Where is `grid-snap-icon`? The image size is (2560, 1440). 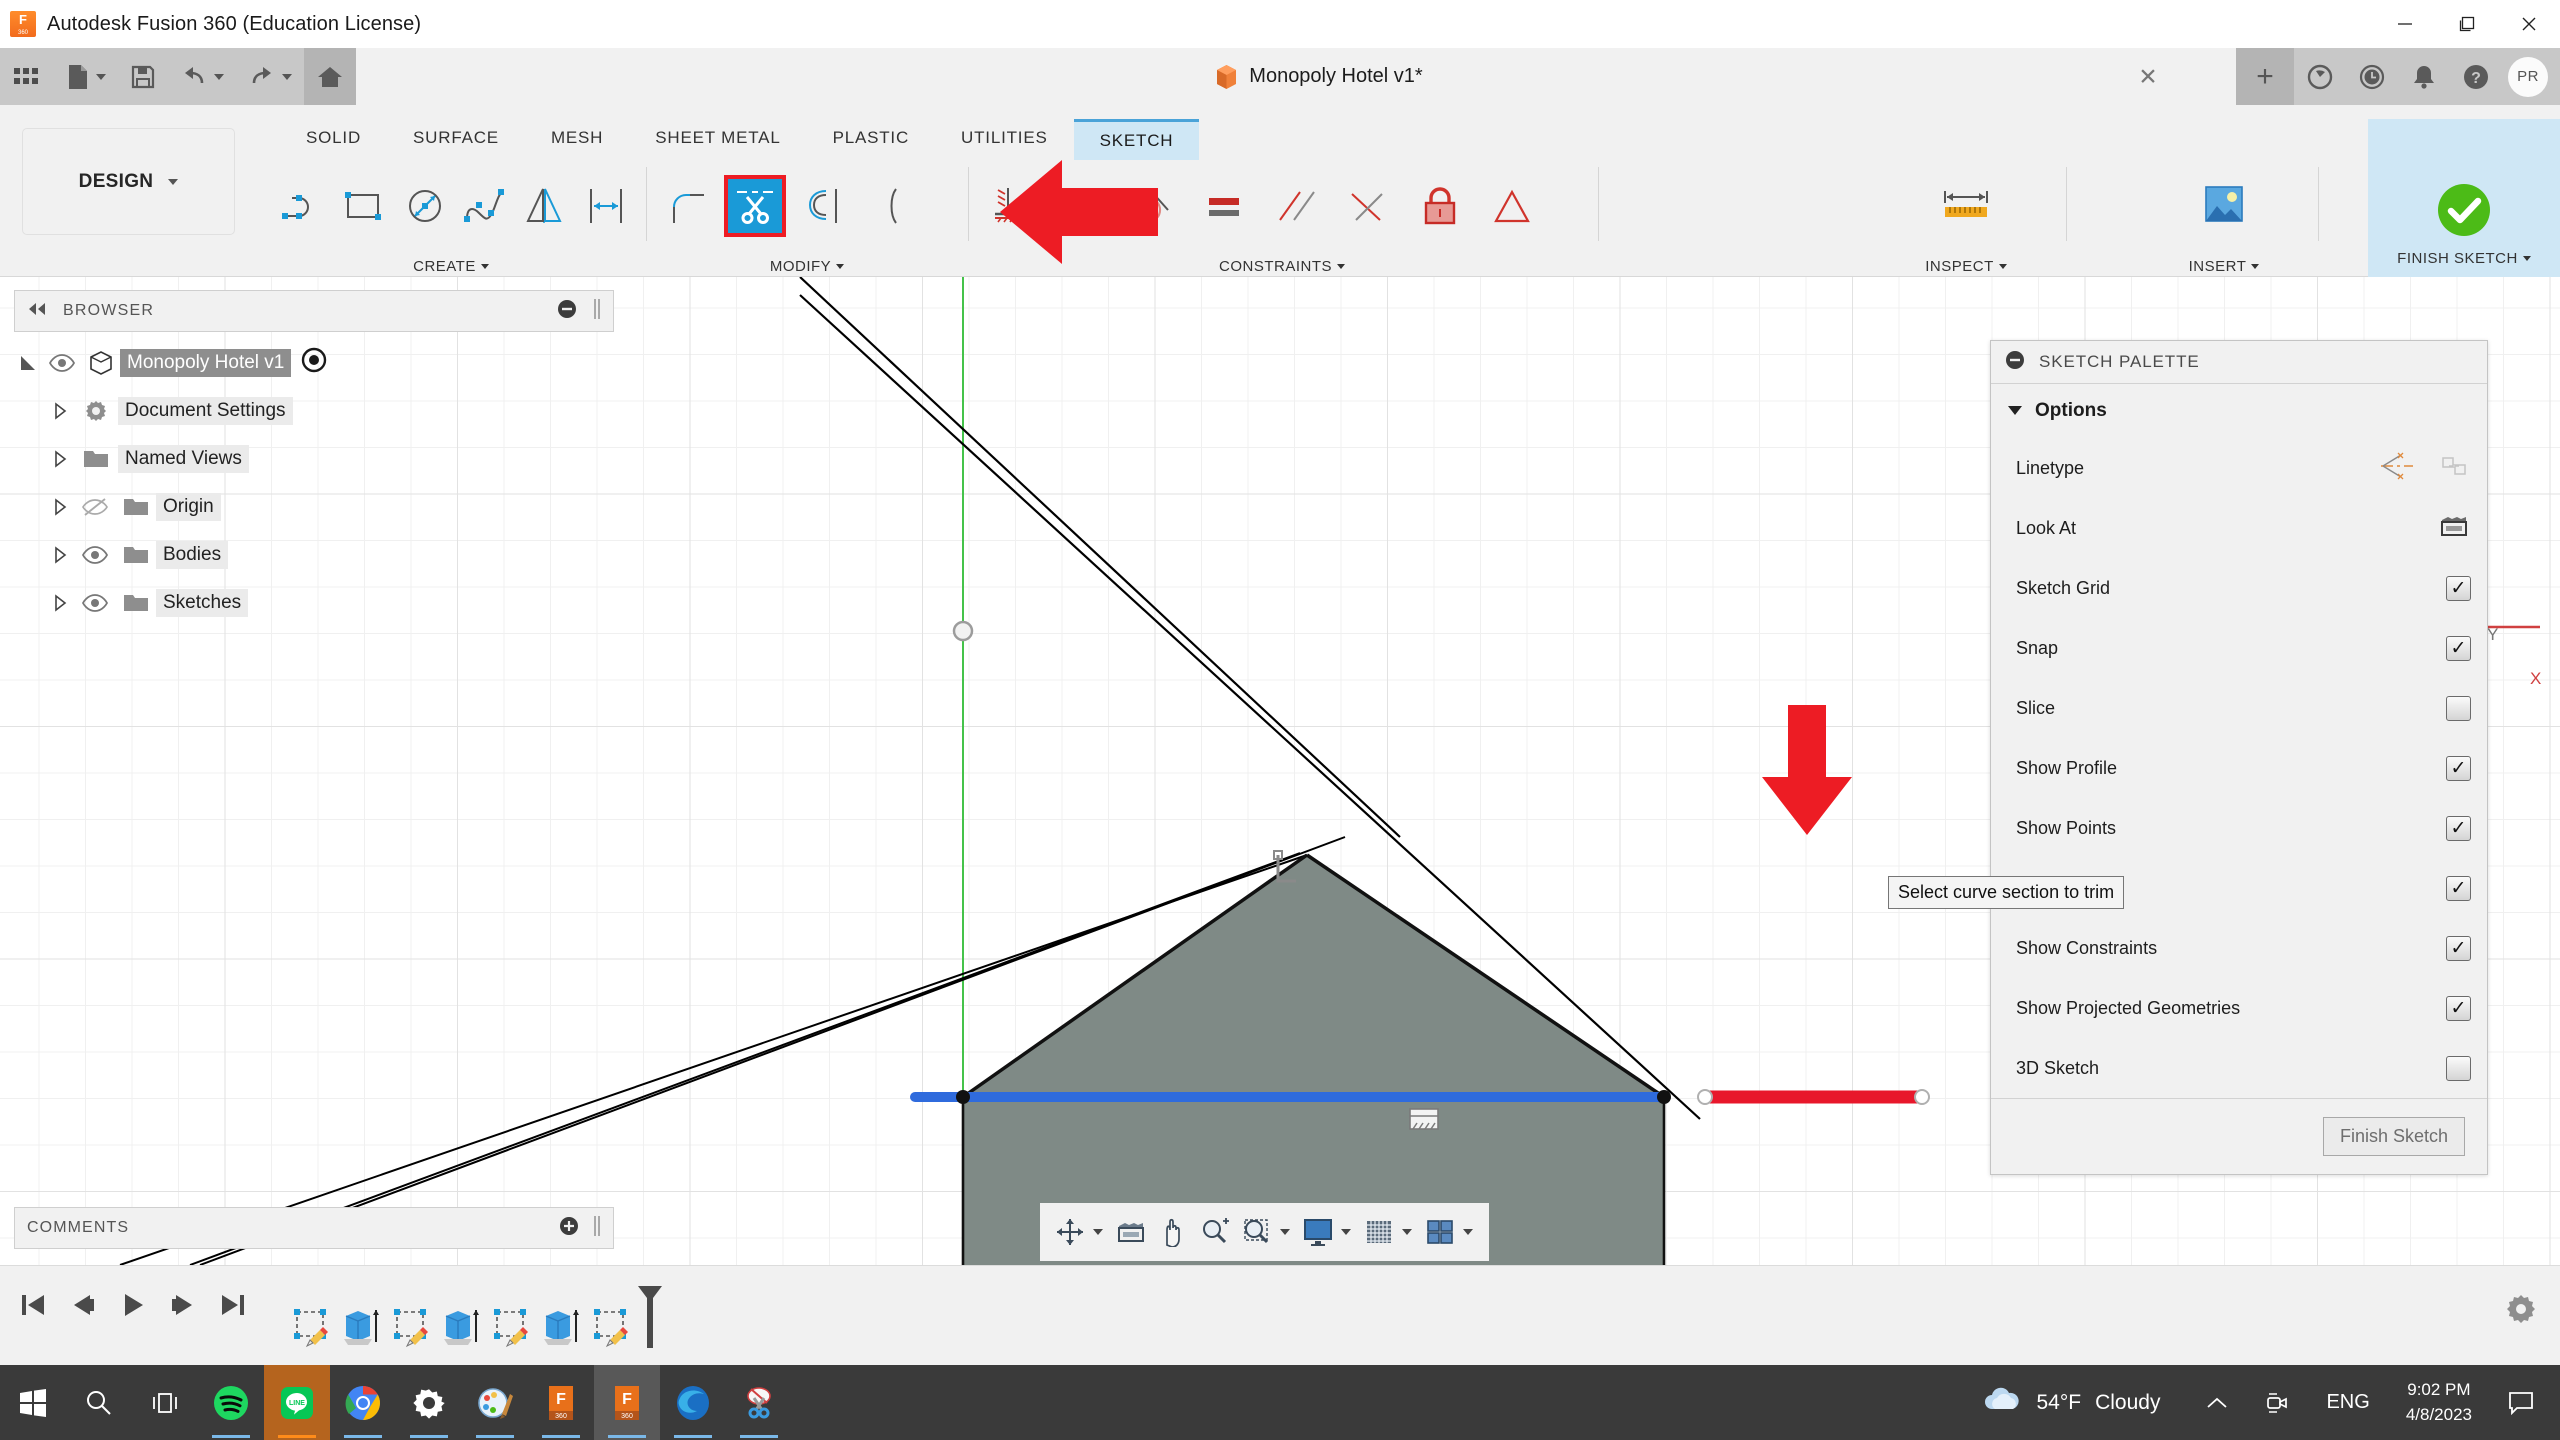
grid-snap-icon is located at coordinates (1379, 1232).